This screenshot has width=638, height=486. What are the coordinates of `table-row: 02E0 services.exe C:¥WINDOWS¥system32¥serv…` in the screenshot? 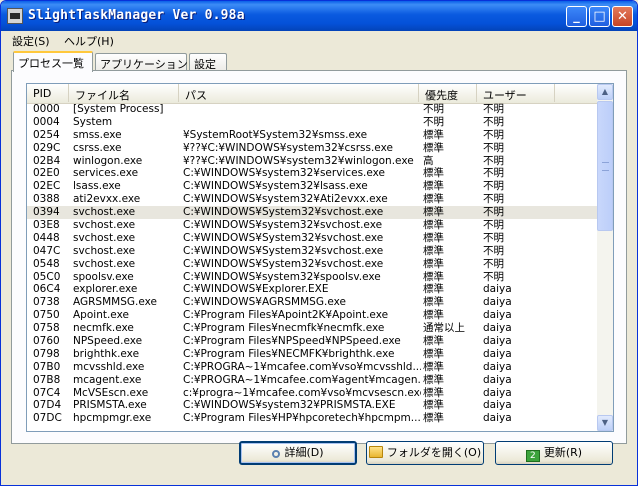 It's located at (313, 173).